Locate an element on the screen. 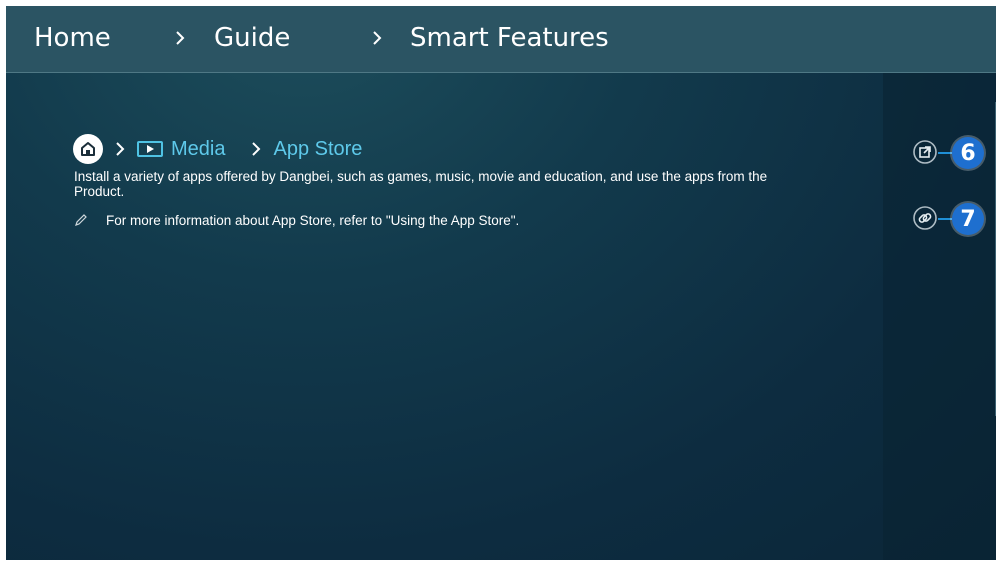  open-external-button is located at coordinates (925, 152).